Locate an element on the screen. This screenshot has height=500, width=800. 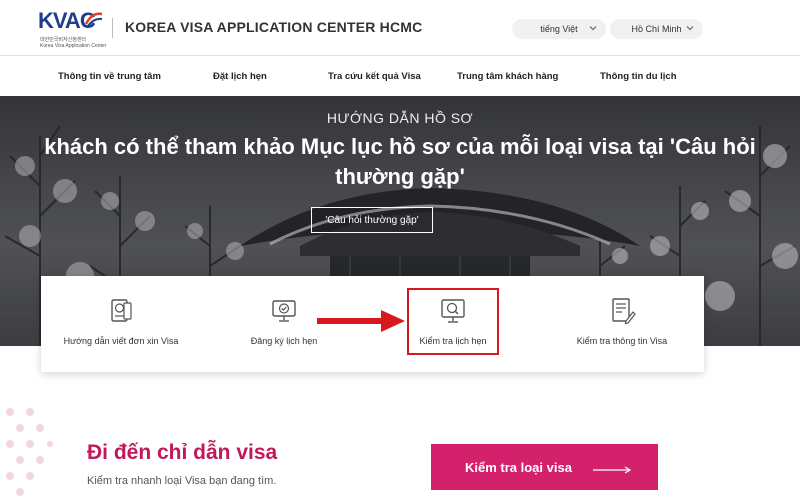
logo-swoosh-icon is located at coordinates (93, 19).